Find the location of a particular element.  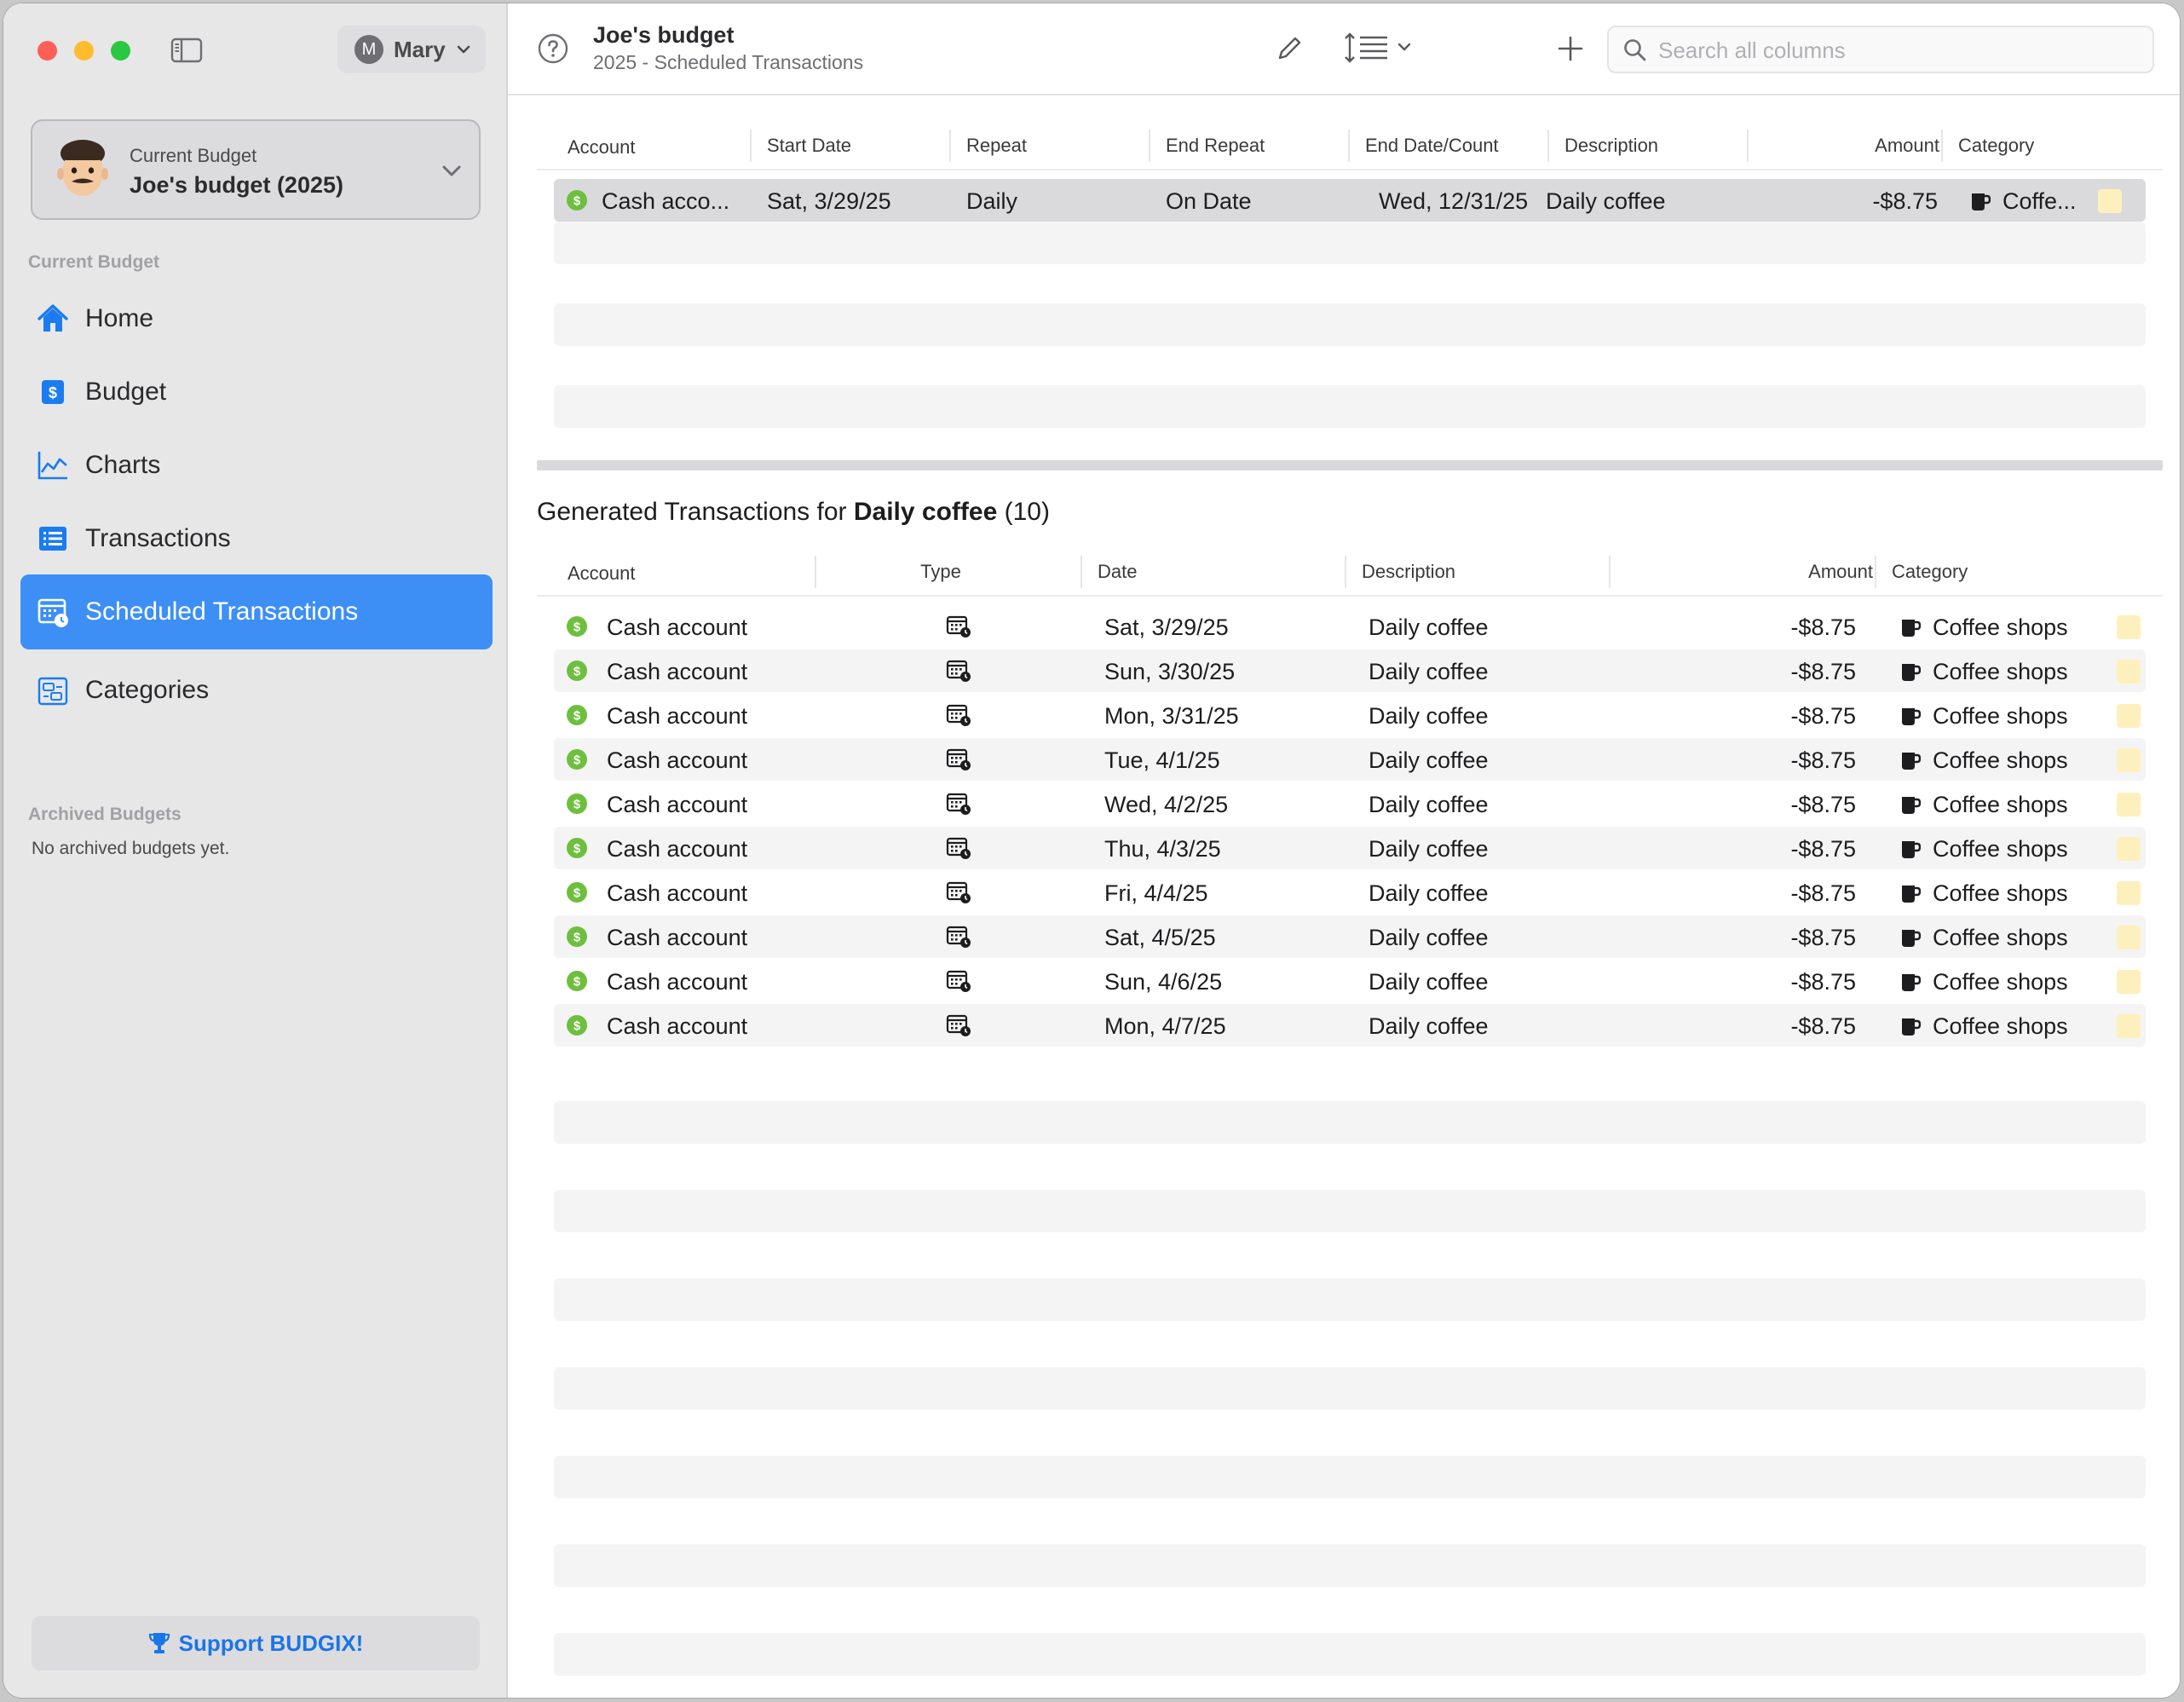

zoom-window-button is located at coordinates (121, 51).